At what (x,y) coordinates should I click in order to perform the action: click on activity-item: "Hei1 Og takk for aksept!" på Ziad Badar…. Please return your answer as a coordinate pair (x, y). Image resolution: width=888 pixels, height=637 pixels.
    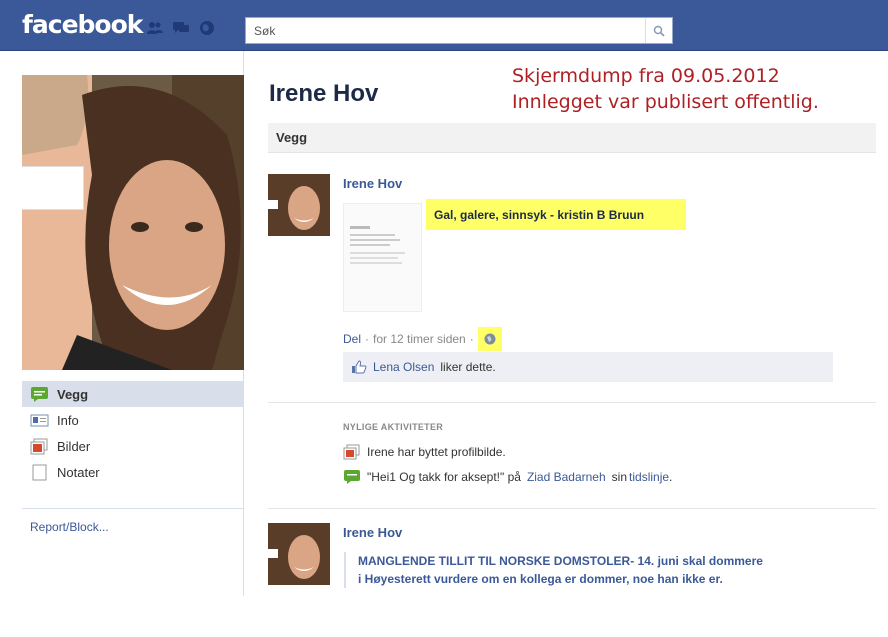
    Looking at the image, I should click on (507, 477).